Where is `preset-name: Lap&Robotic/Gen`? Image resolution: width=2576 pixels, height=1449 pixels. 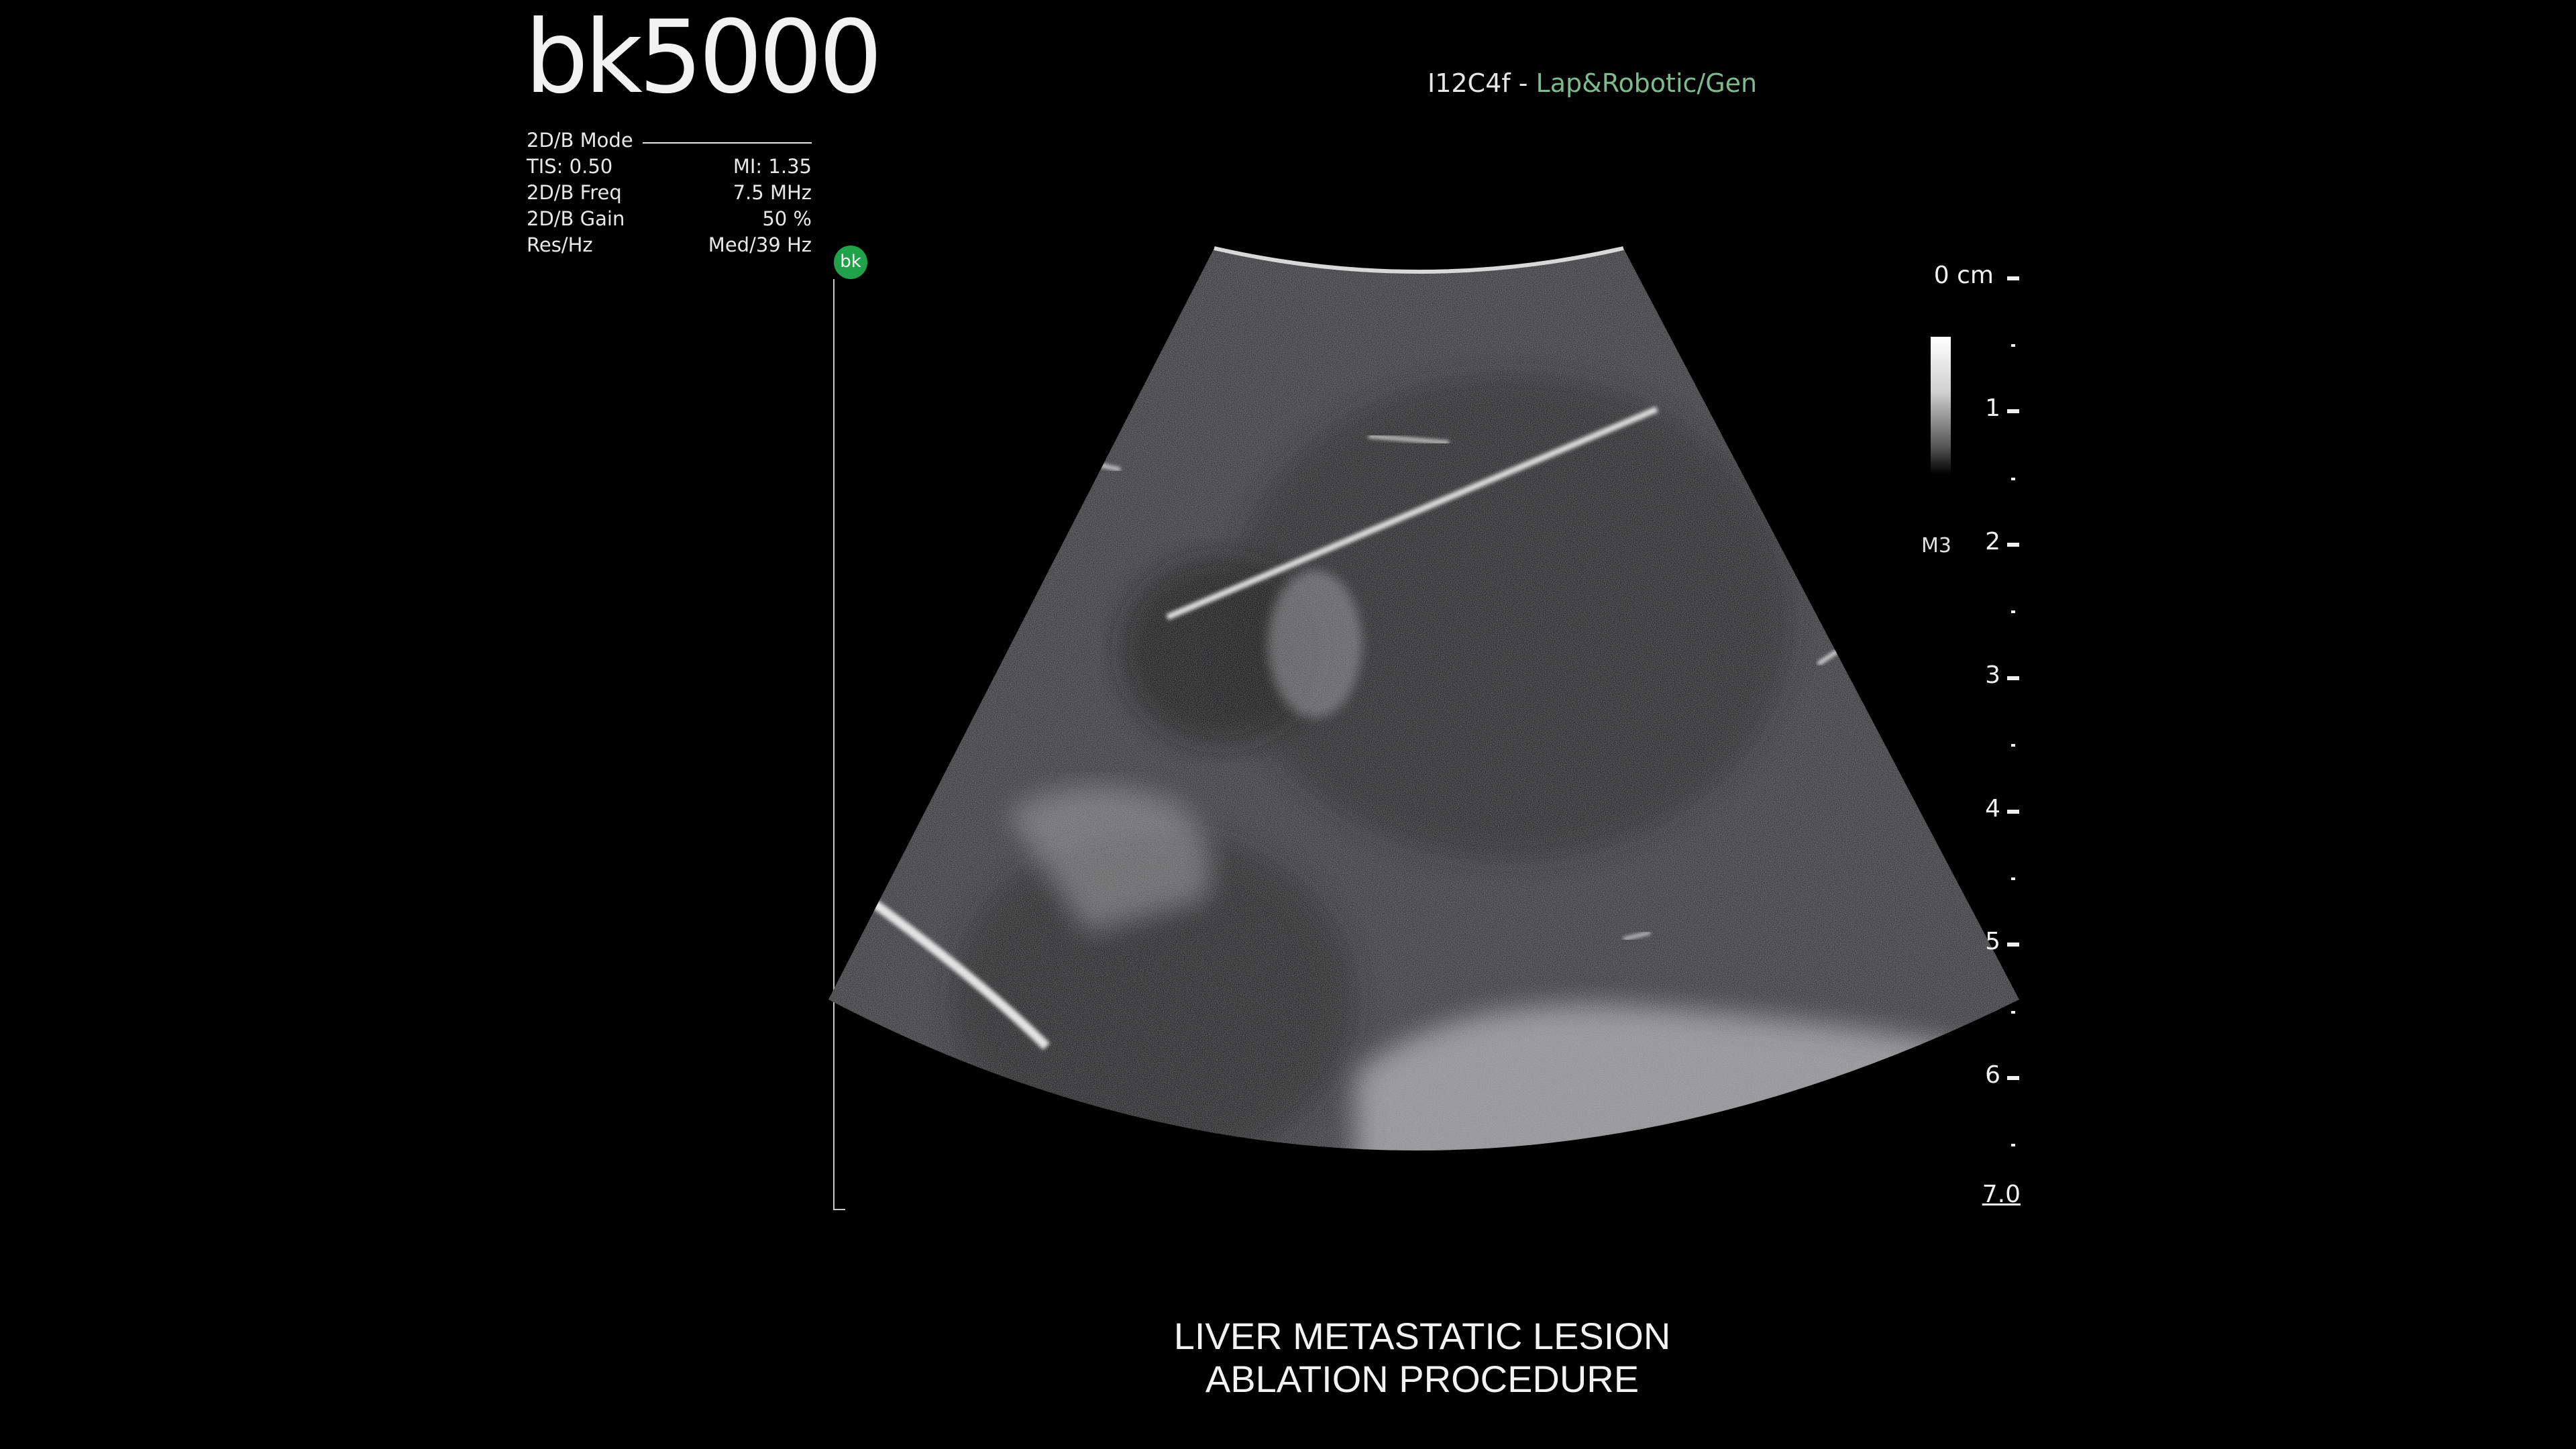 preset-name: Lap&Robotic/Gen is located at coordinates (1647, 83).